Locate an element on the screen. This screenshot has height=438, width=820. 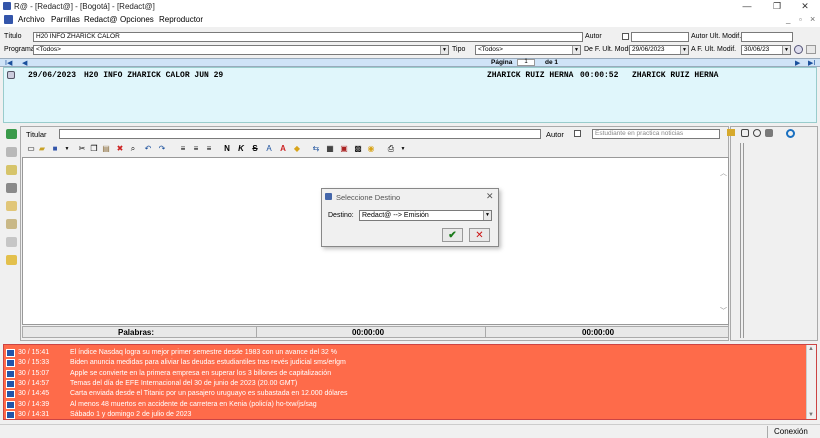
delete-icon: ✖ is located at coordinates (120, 149).